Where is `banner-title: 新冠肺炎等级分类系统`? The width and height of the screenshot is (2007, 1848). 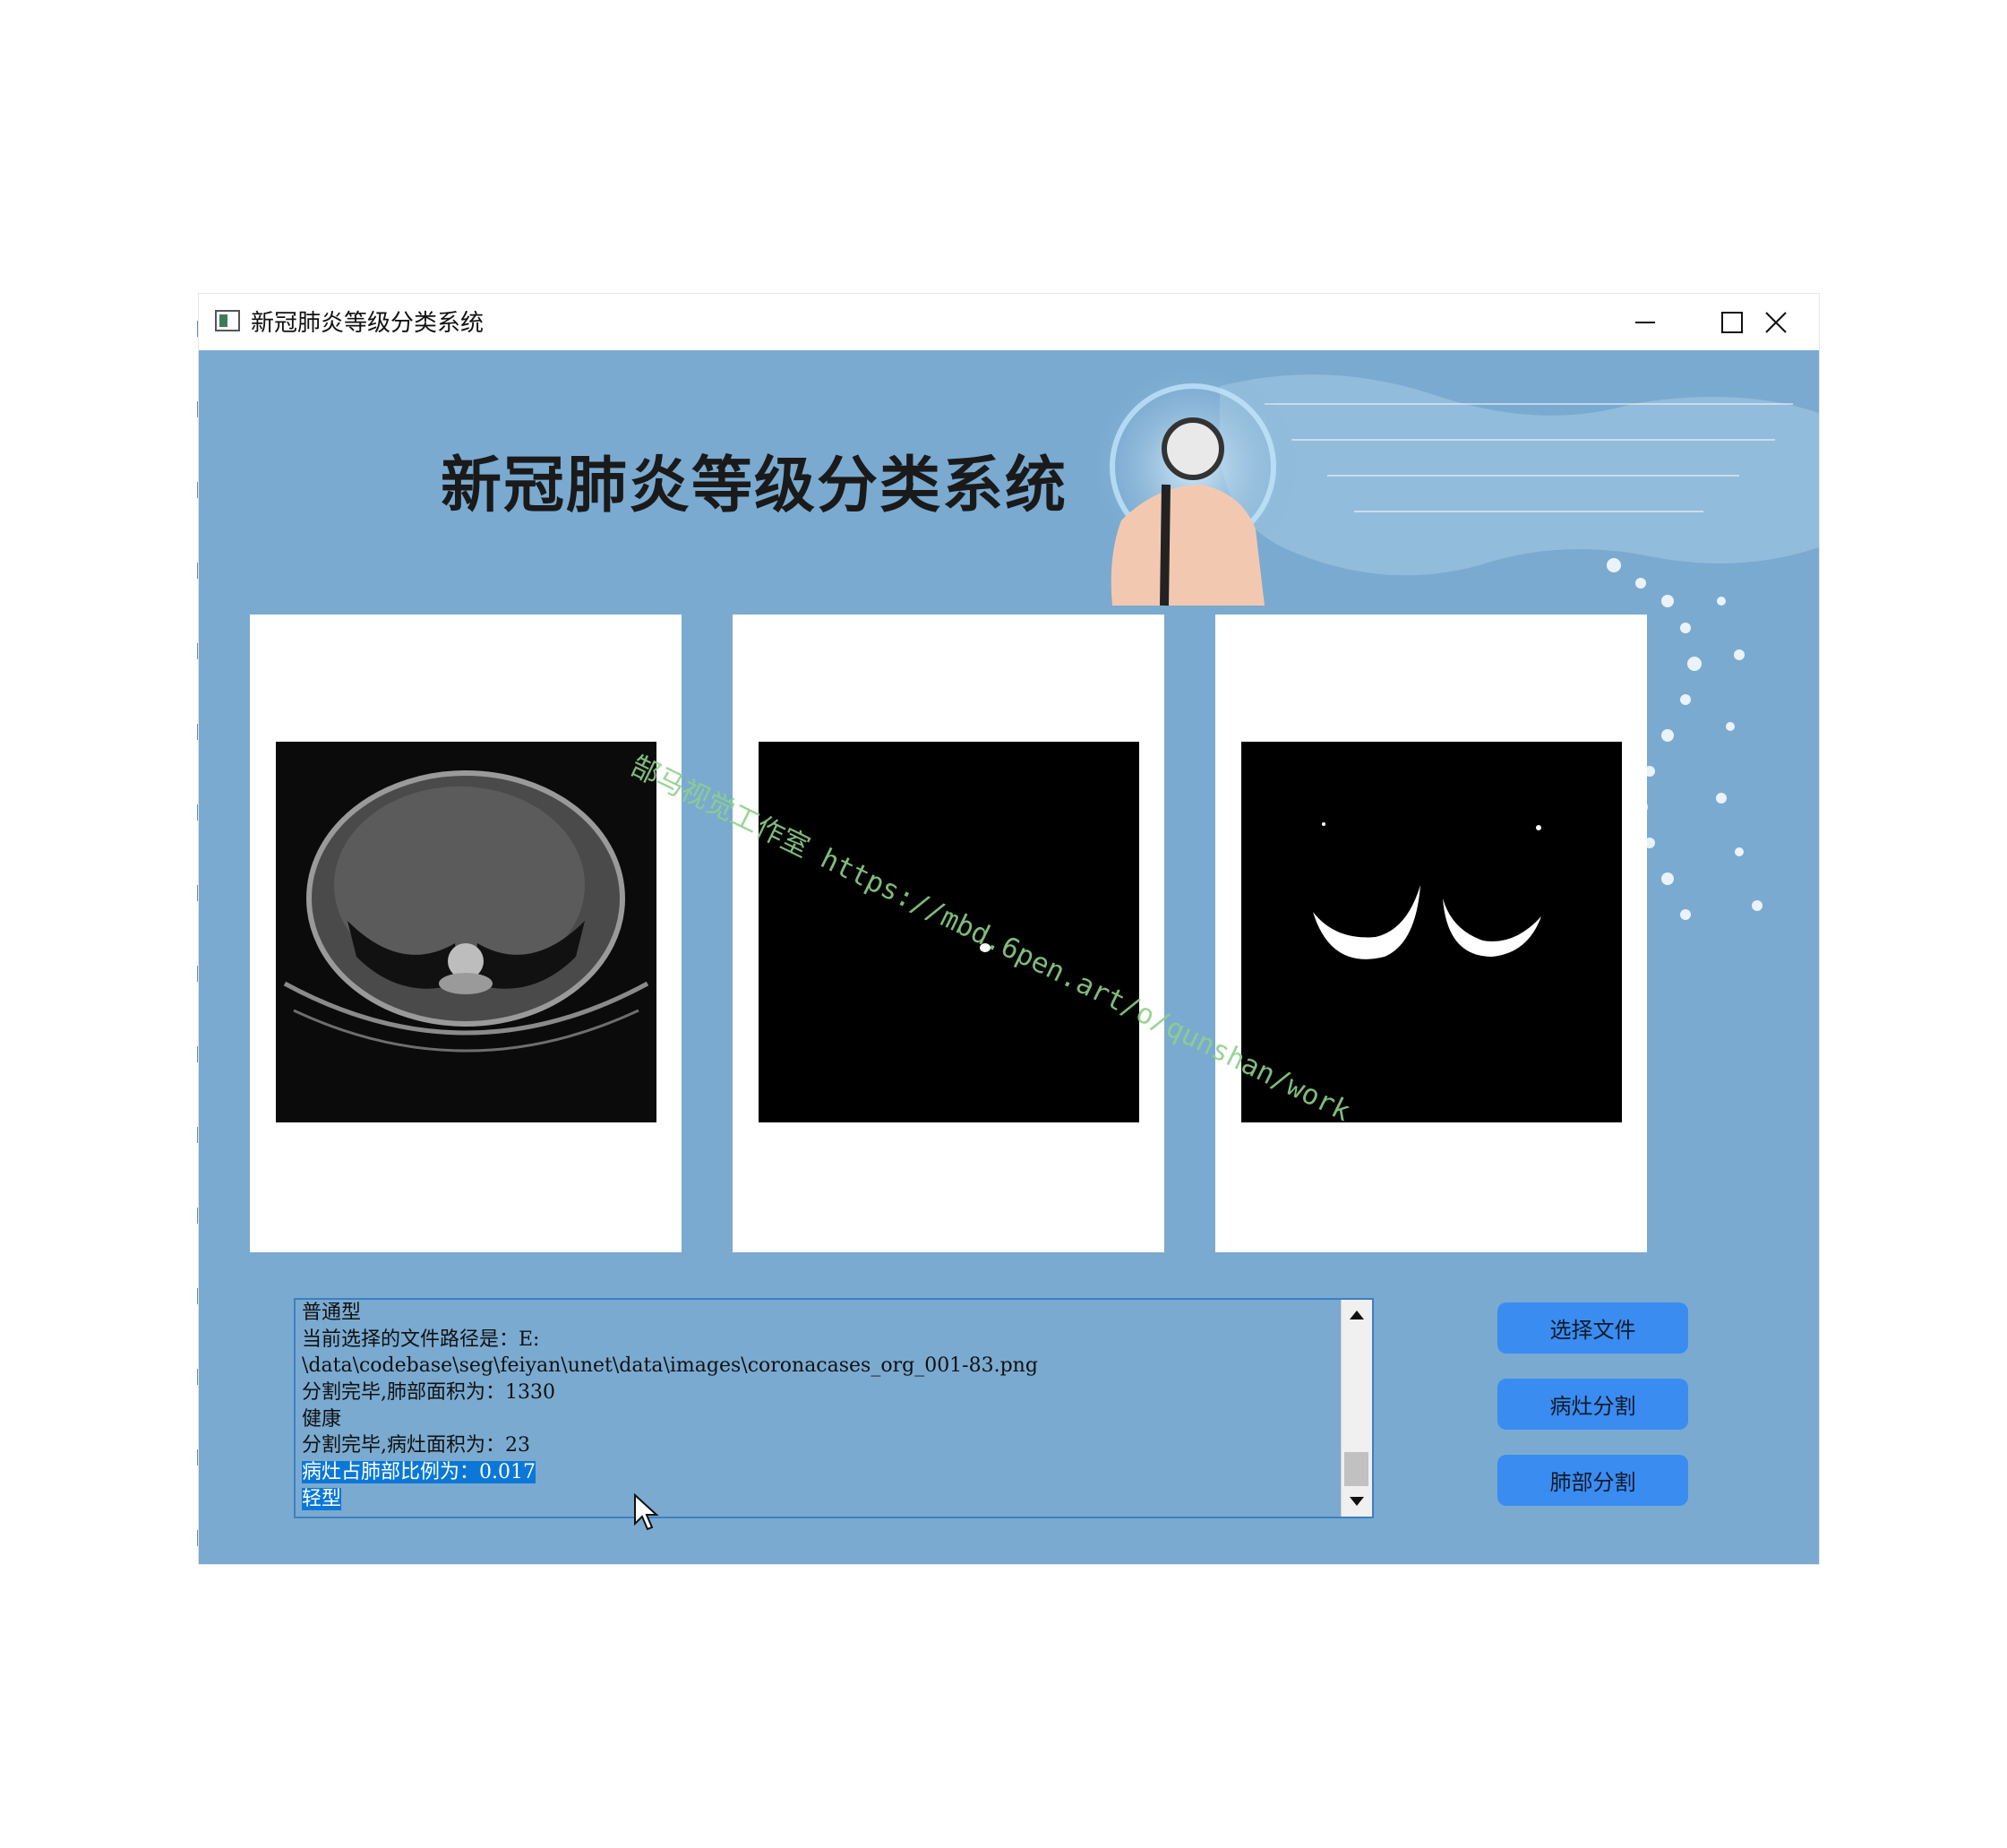 banner-title: 新冠肺炎等级分类系统 is located at coordinates (754, 486).